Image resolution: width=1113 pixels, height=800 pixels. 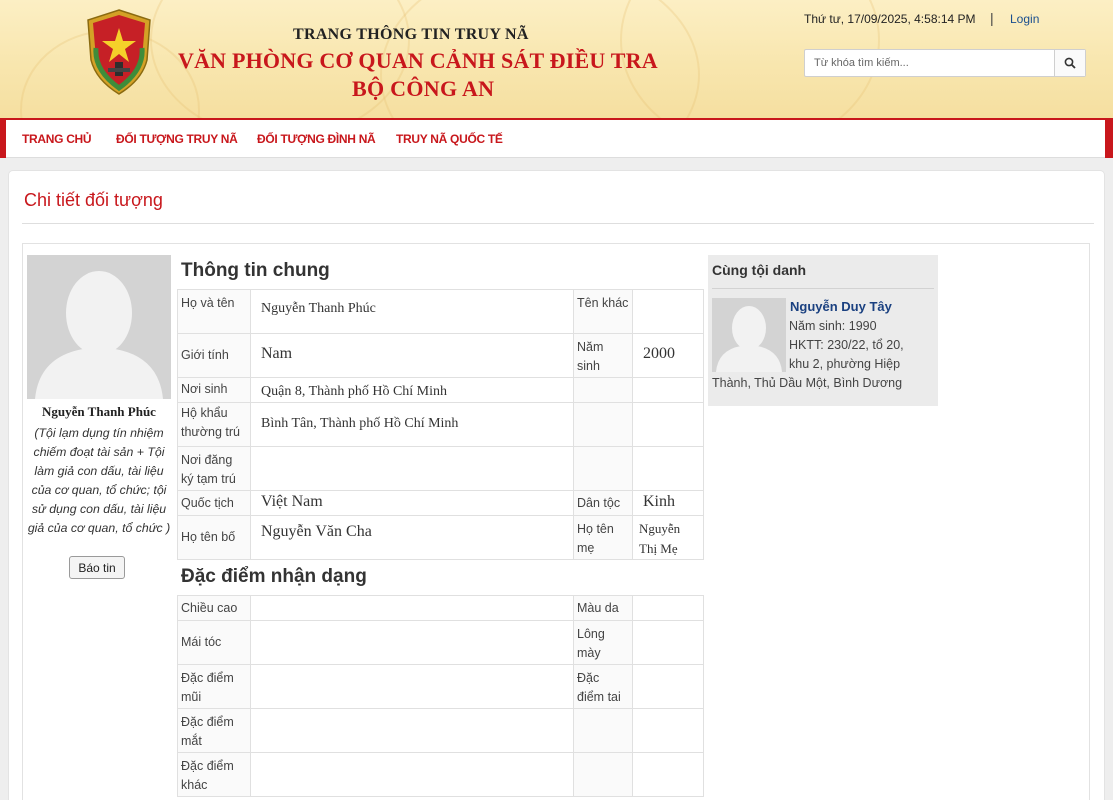 What do you see at coordinates (214, 503) in the screenshot?
I see `nationality-label: Quốc tịch` at bounding box center [214, 503].